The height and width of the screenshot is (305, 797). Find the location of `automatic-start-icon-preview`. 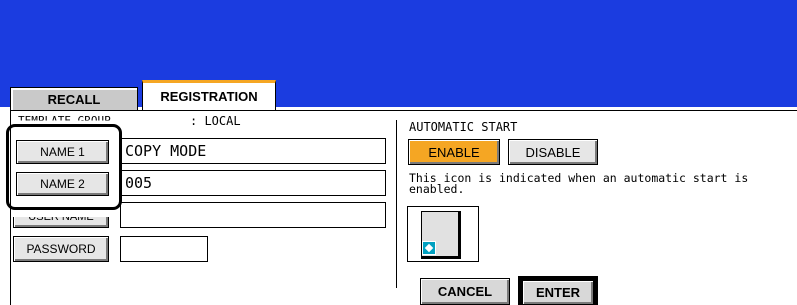

automatic-start-icon-preview is located at coordinates (443, 234).